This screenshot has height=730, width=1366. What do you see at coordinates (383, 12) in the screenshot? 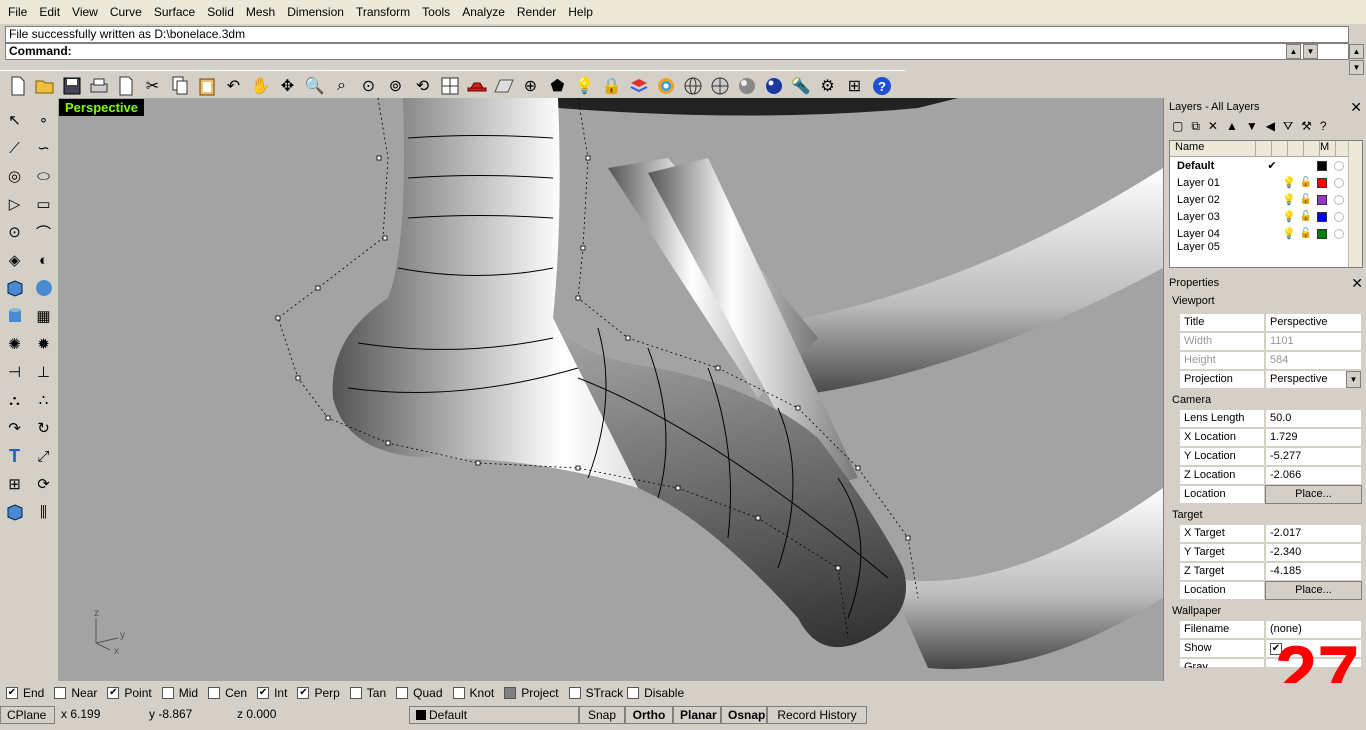
I see `menu-transform: Transform` at bounding box center [383, 12].